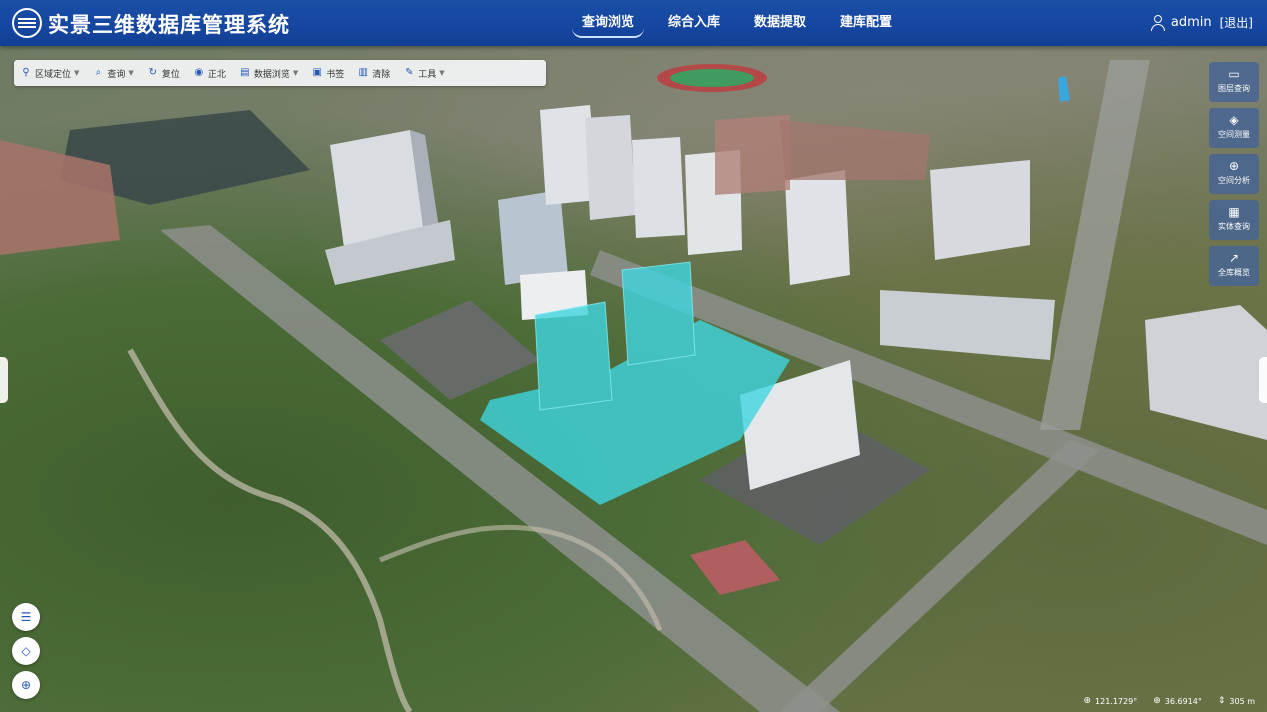 The width and height of the screenshot is (1267, 712). What do you see at coordinates (1234, 272) in the screenshot?
I see `overview-label: 全库概览` at bounding box center [1234, 272].